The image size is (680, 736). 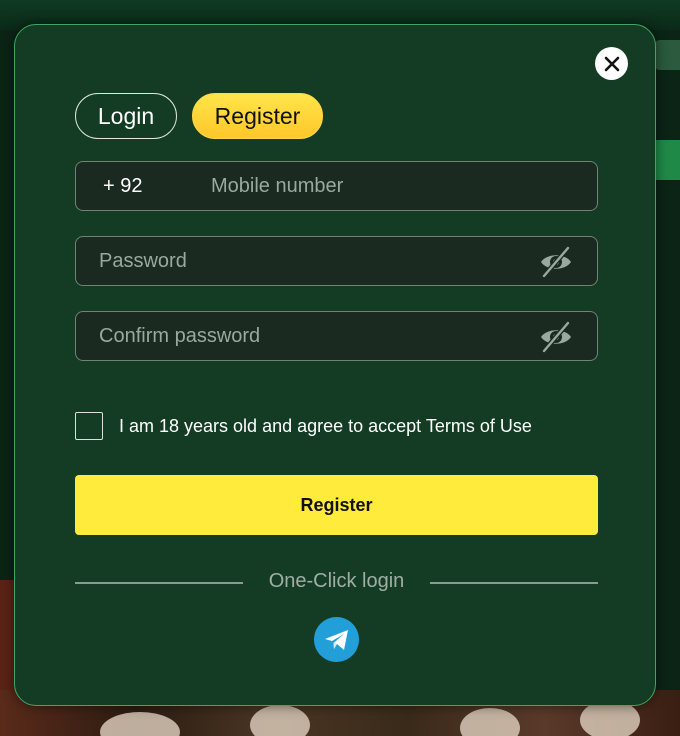 What do you see at coordinates (257, 116) in the screenshot?
I see `tab-register: Register` at bounding box center [257, 116].